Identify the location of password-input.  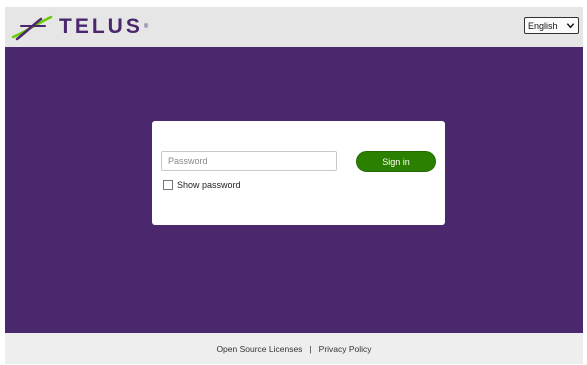
(249, 161).